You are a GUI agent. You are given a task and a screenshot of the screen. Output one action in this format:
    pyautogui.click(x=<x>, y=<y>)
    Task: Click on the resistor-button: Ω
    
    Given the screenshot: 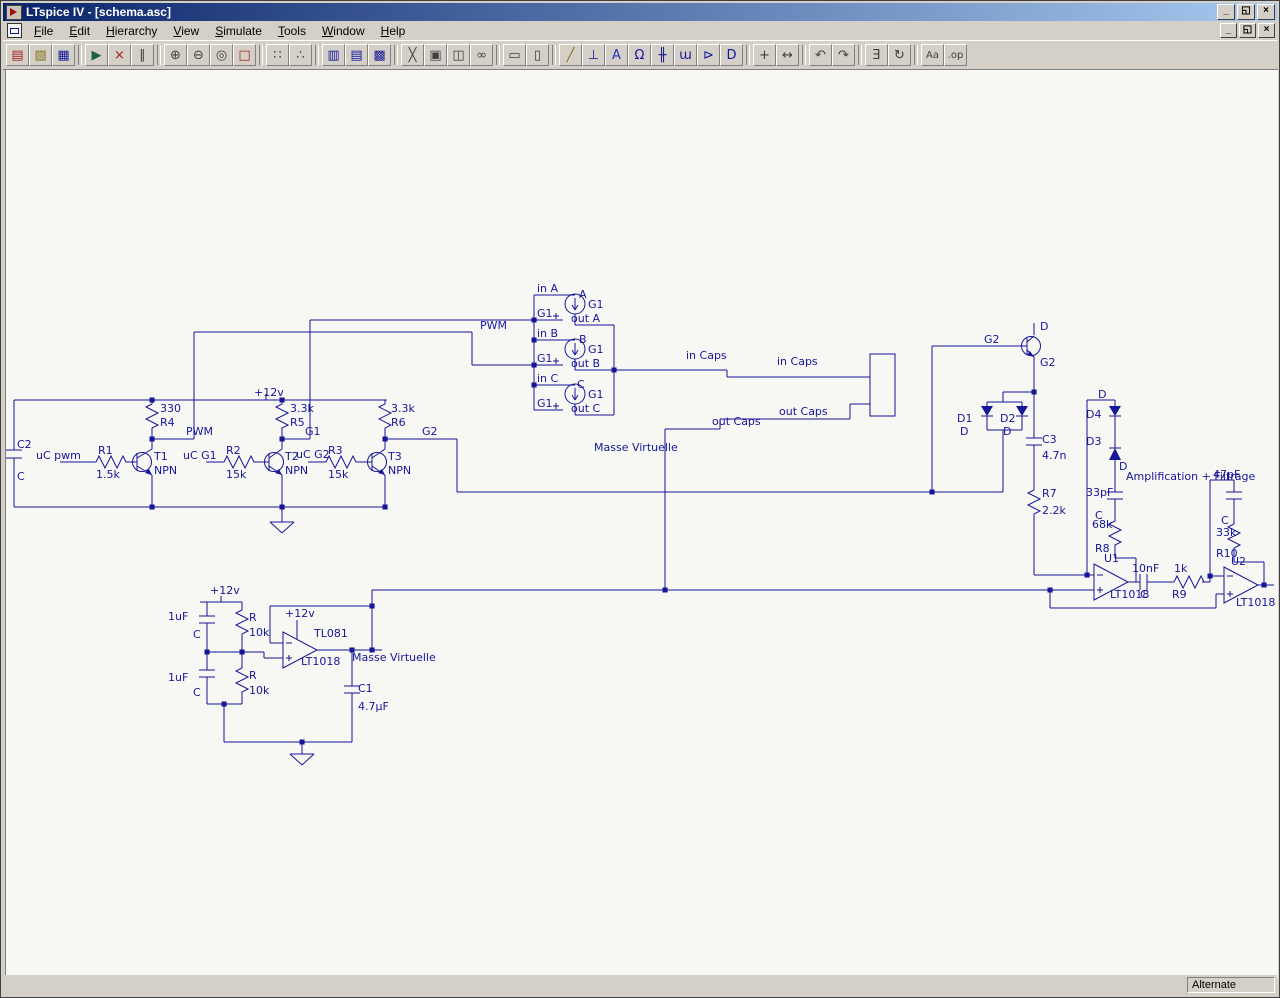 What is the action you would take?
    pyautogui.click(x=639, y=55)
    